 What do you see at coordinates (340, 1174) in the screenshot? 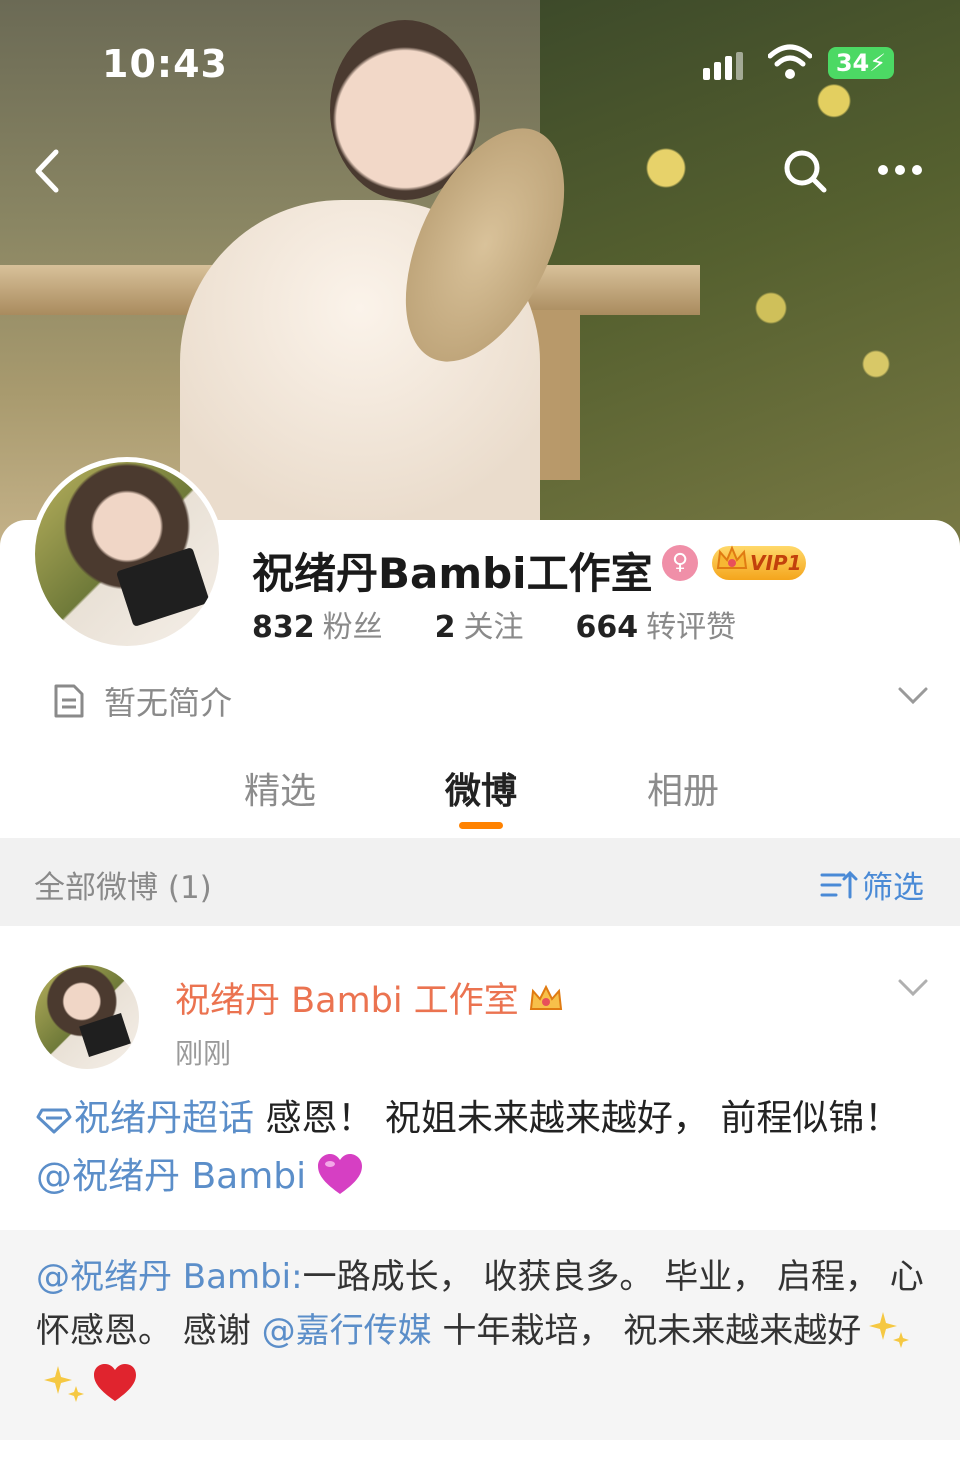
I see `purple-heart-icon` at bounding box center [340, 1174].